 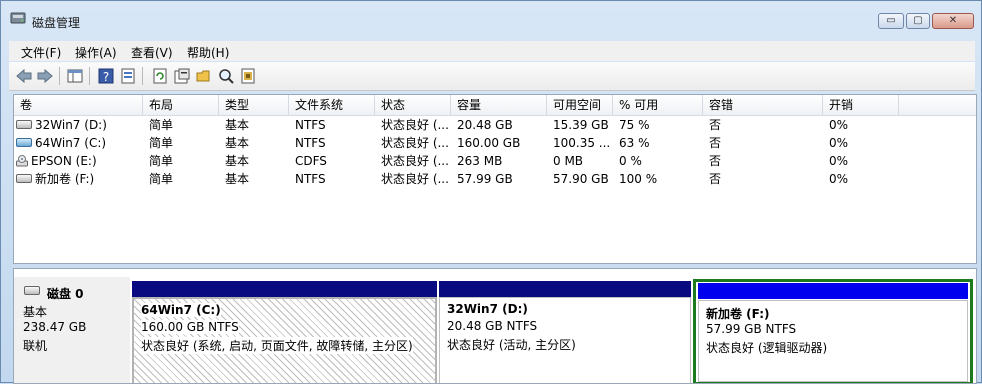 I want to click on partition-size-fs: 160.00 GB NTFS, so click(x=190, y=327).